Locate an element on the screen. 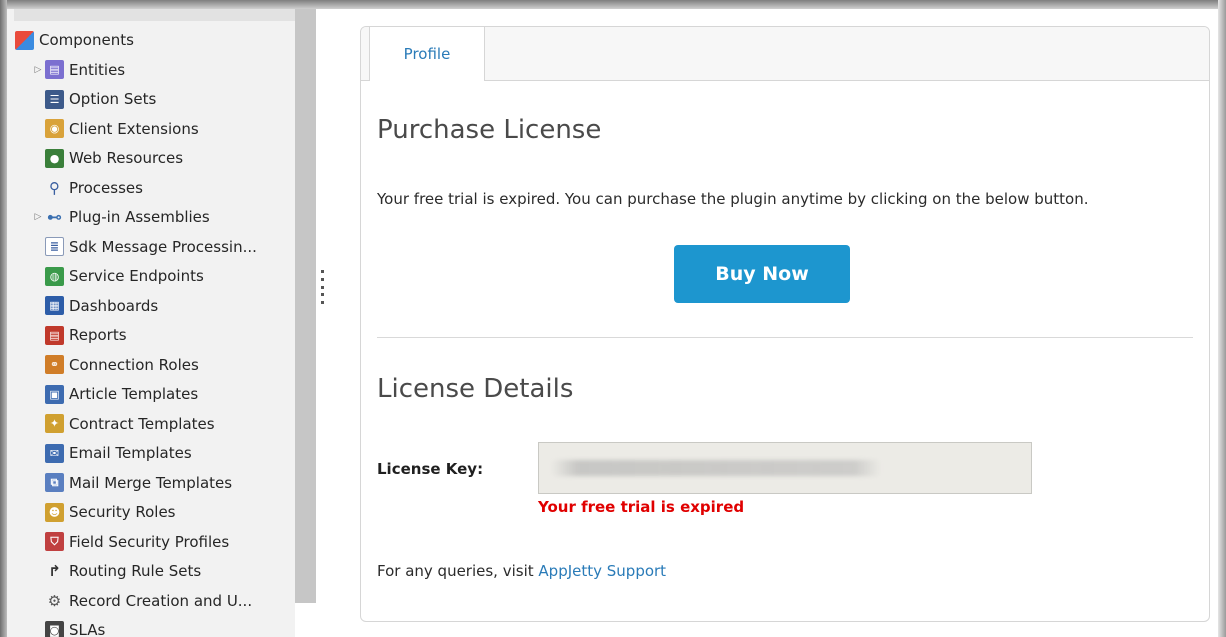 The height and width of the screenshot is (637, 1226). purchase-license-heading: Purchase License is located at coordinates (489, 130).